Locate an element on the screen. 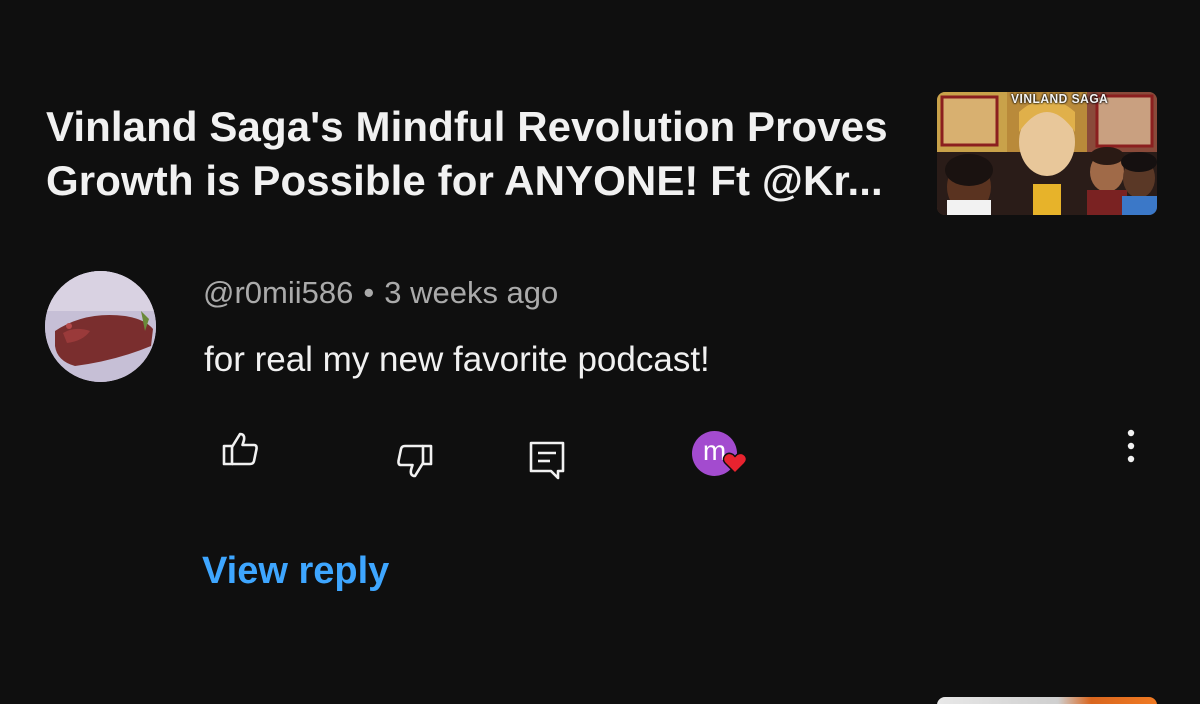  video-thumbnail: VINLAND SAGA is located at coordinates (1047, 153).